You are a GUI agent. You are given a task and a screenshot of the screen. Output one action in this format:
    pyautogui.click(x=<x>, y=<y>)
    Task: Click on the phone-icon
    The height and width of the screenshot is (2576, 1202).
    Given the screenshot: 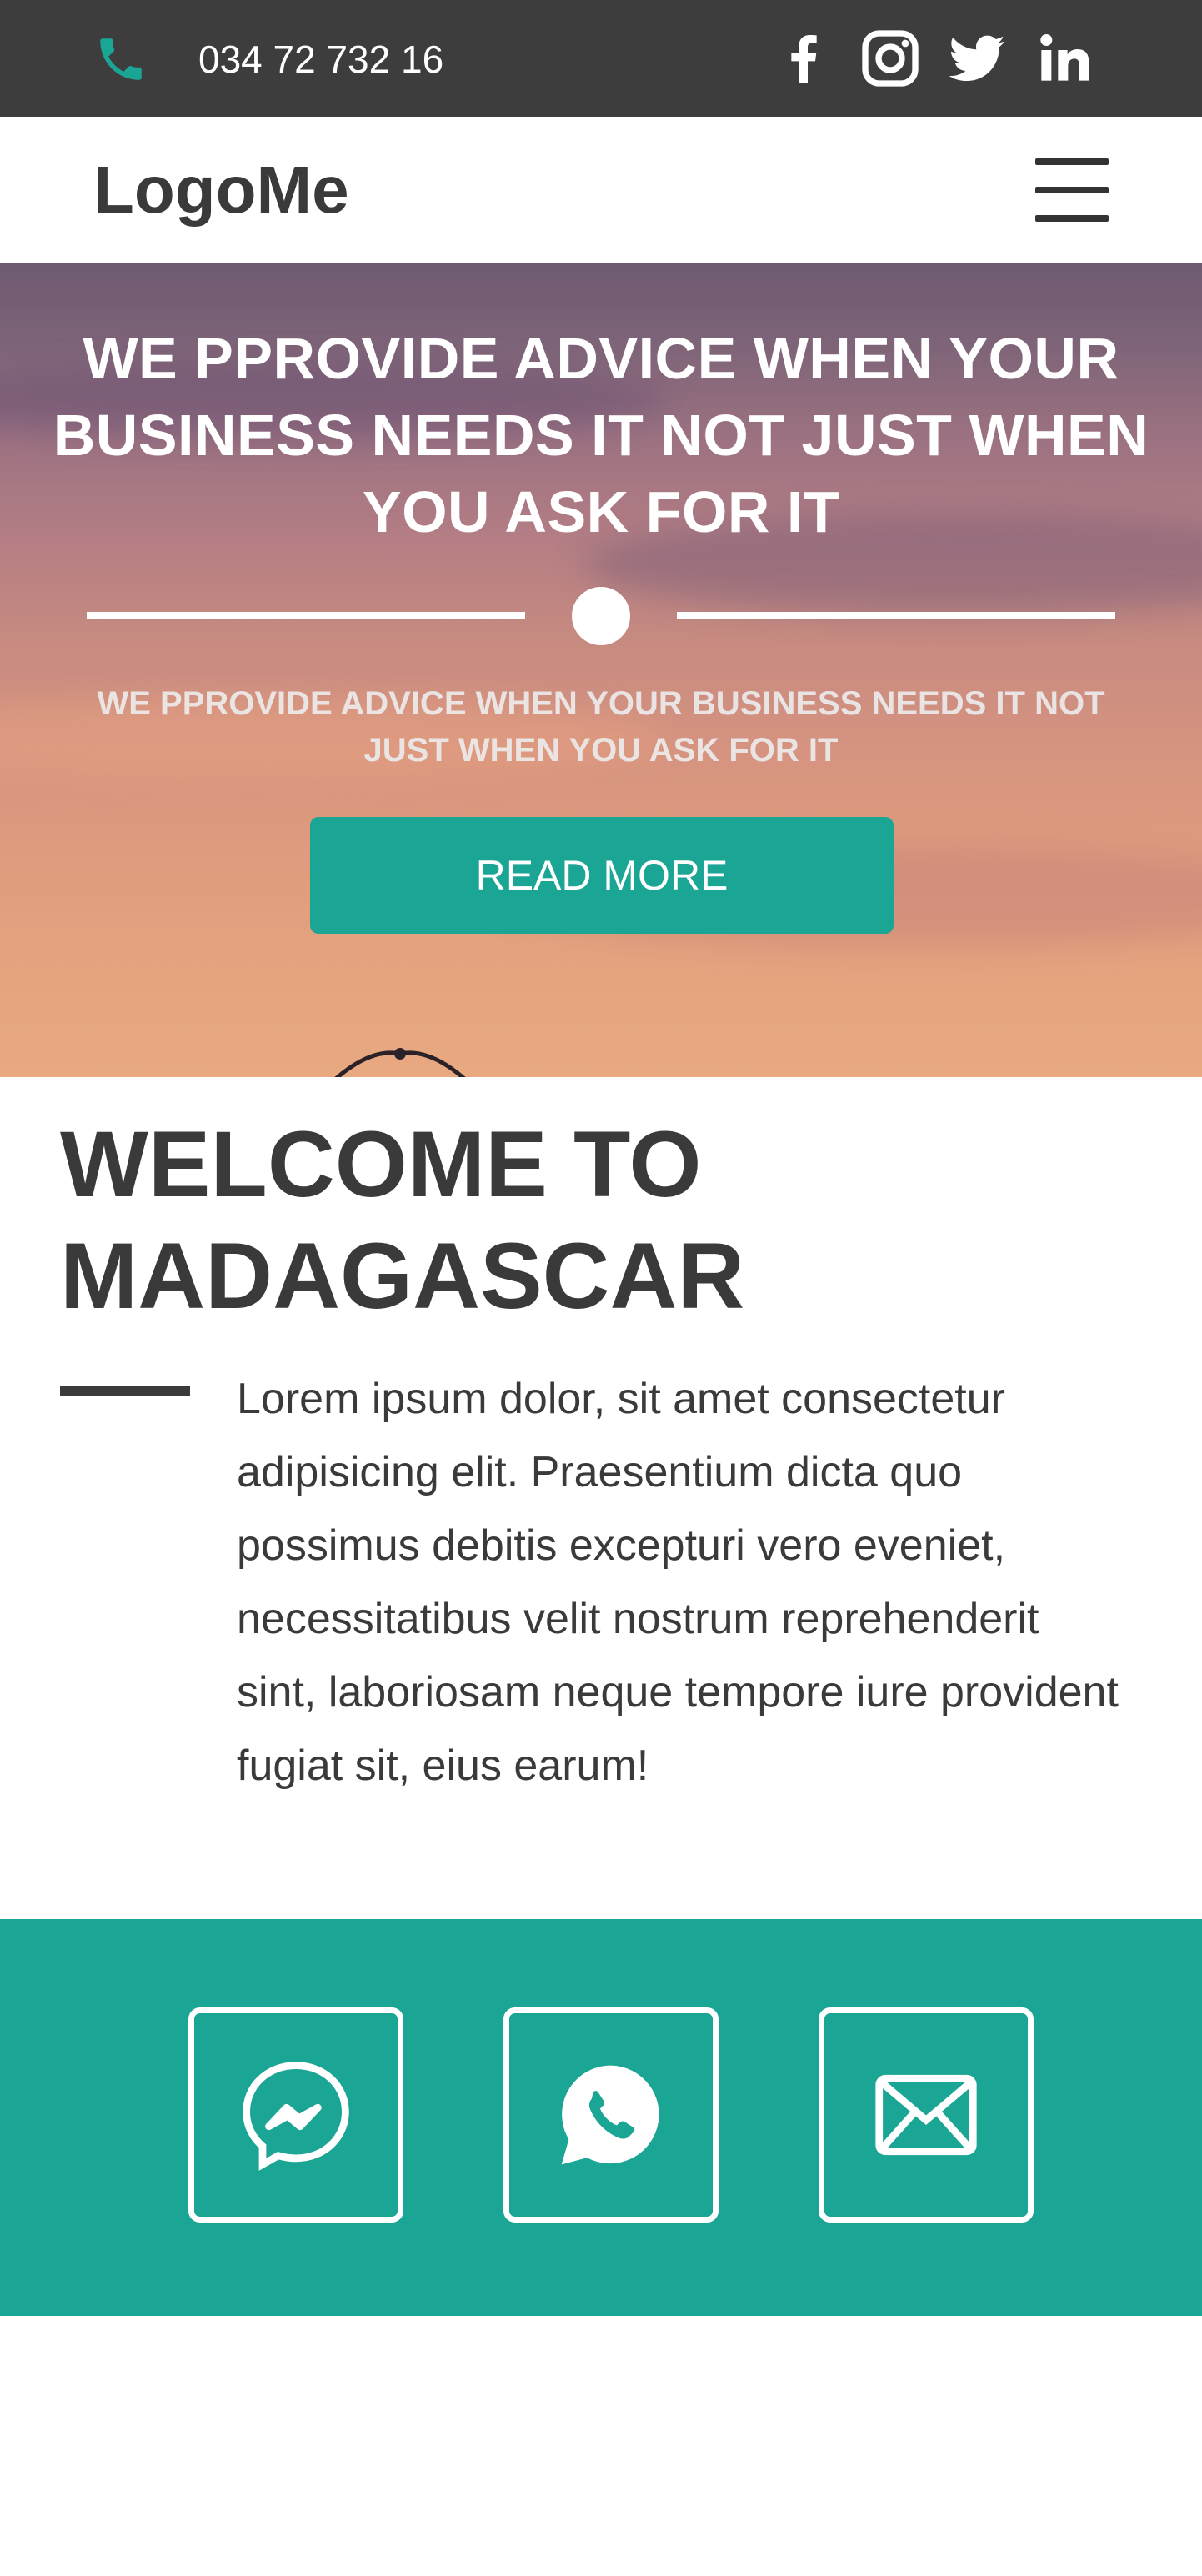 What is the action you would take?
    pyautogui.click(x=120, y=59)
    